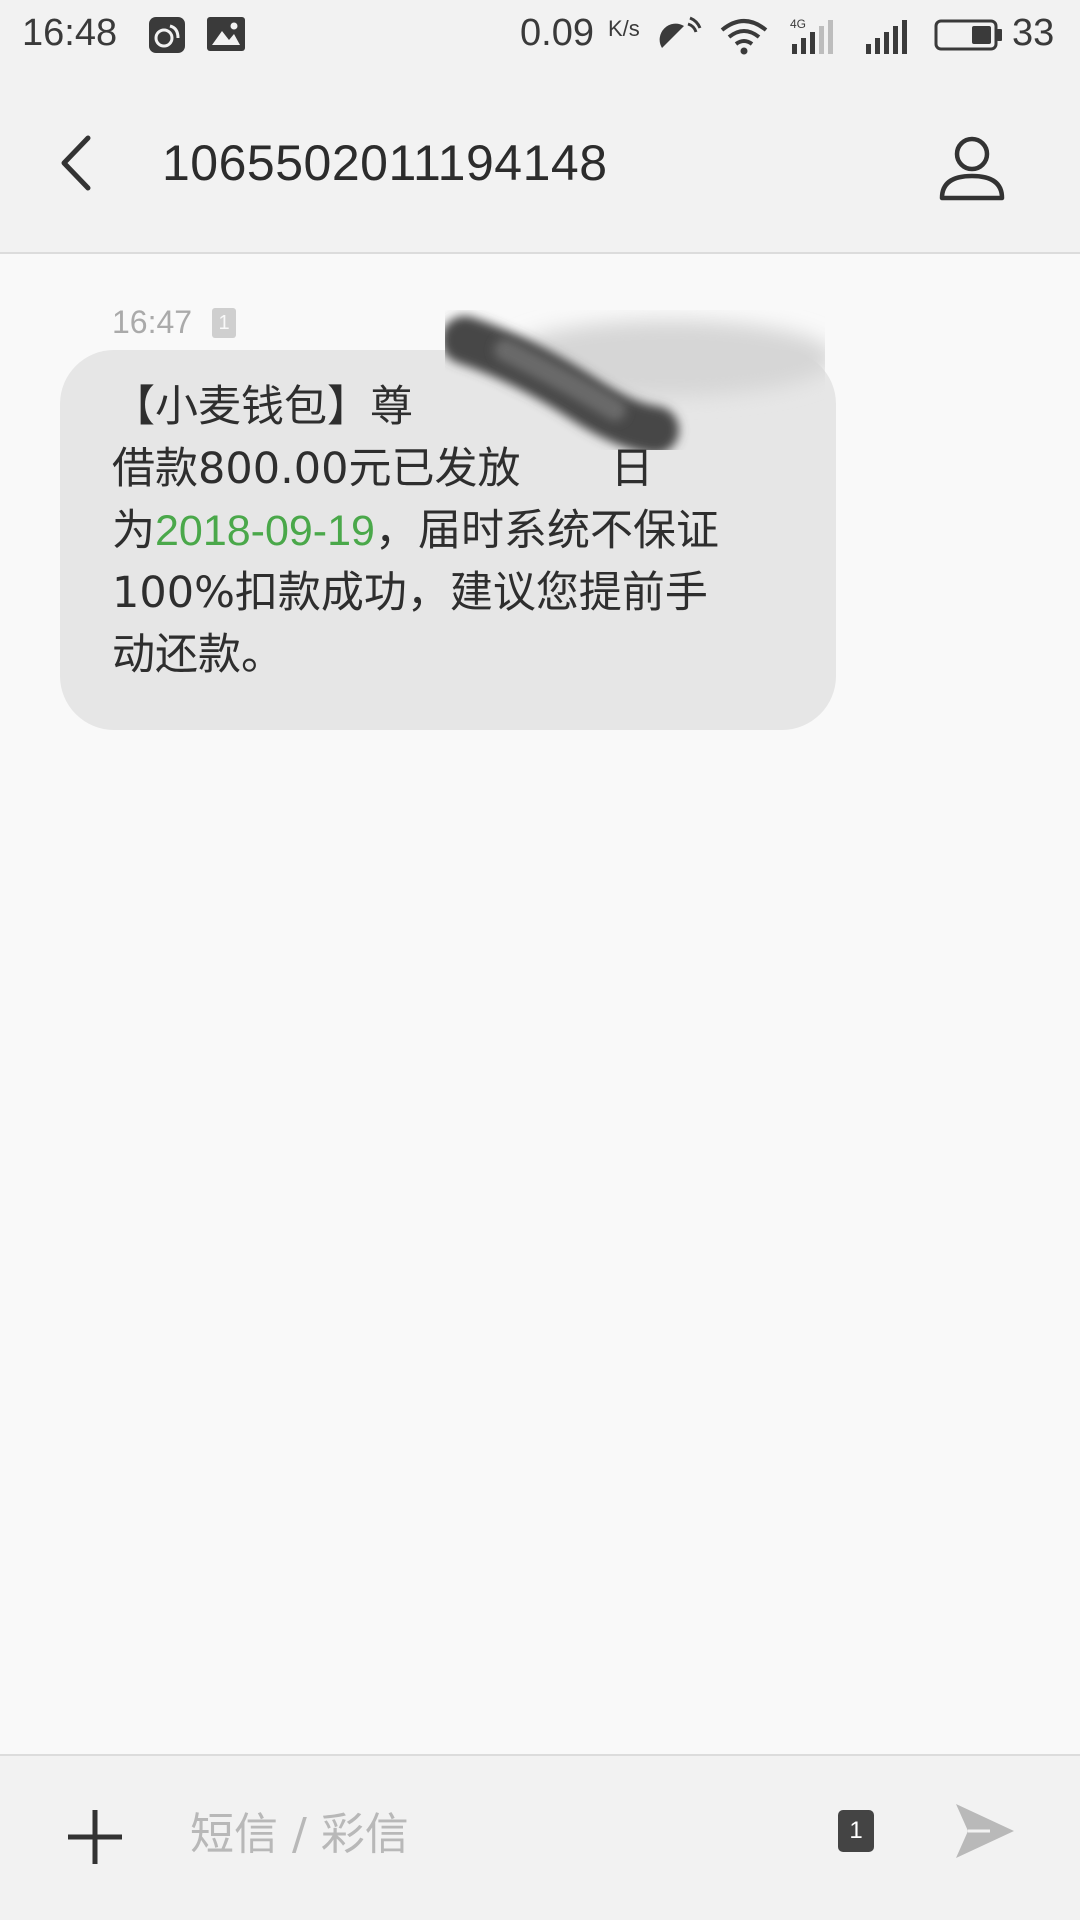  I want to click on conversation-title: 1065502011194148, so click(385, 163).